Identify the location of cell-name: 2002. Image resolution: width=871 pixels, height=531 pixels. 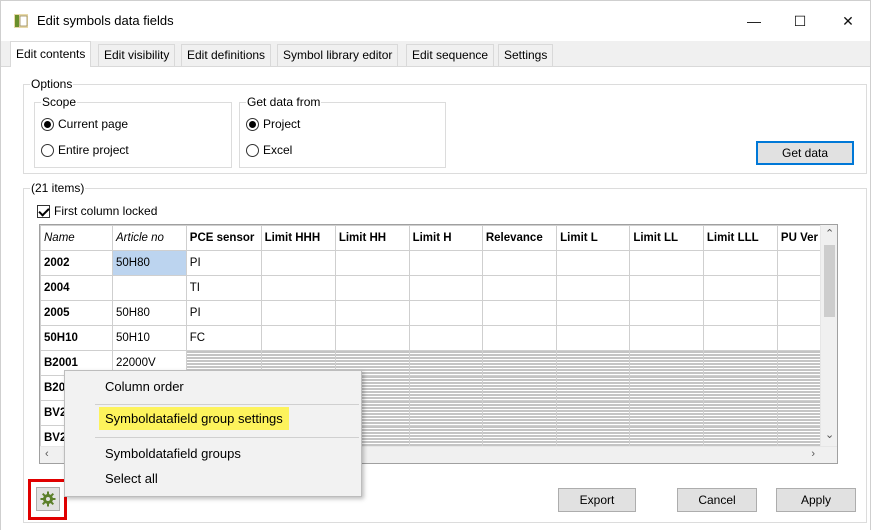
(76, 263).